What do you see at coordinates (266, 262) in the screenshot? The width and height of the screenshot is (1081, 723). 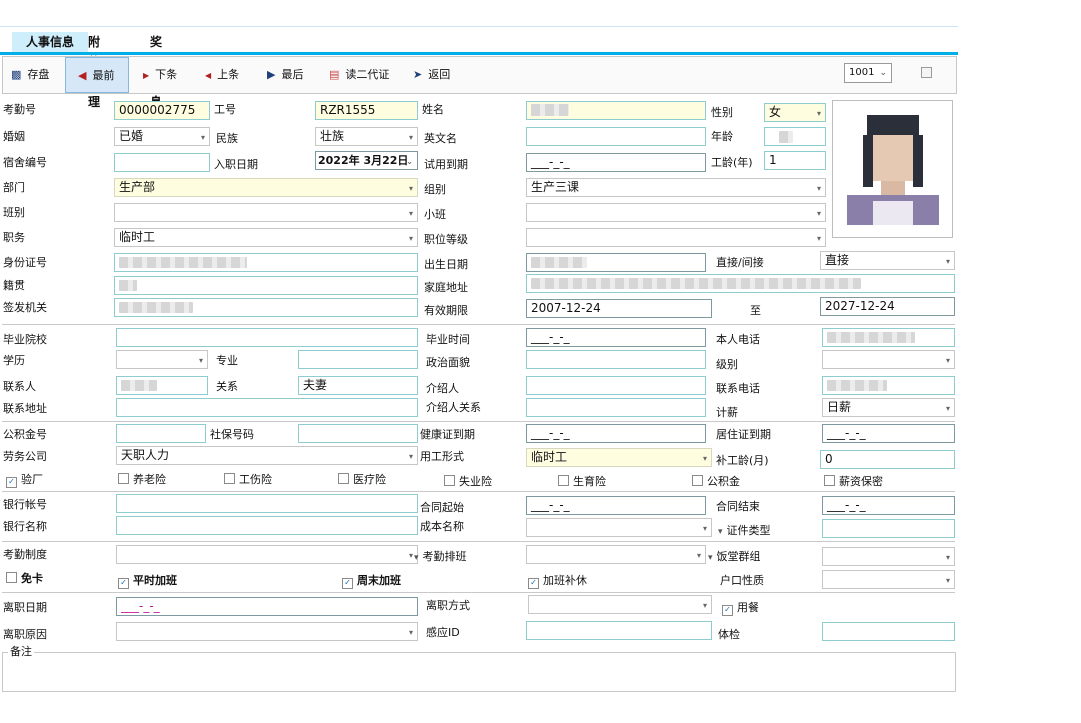 I see `id-card-field` at bounding box center [266, 262].